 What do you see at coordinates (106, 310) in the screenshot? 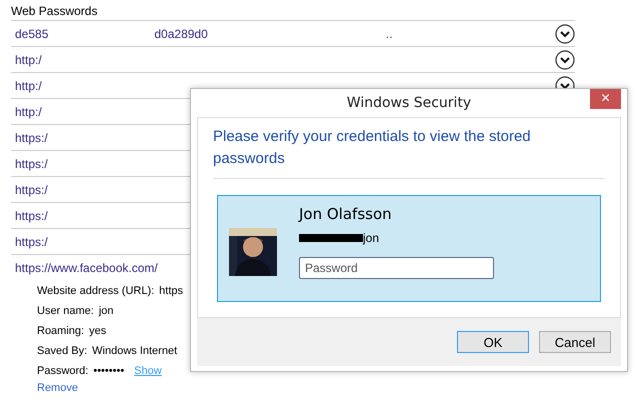
I see `detail-value: jon` at bounding box center [106, 310].